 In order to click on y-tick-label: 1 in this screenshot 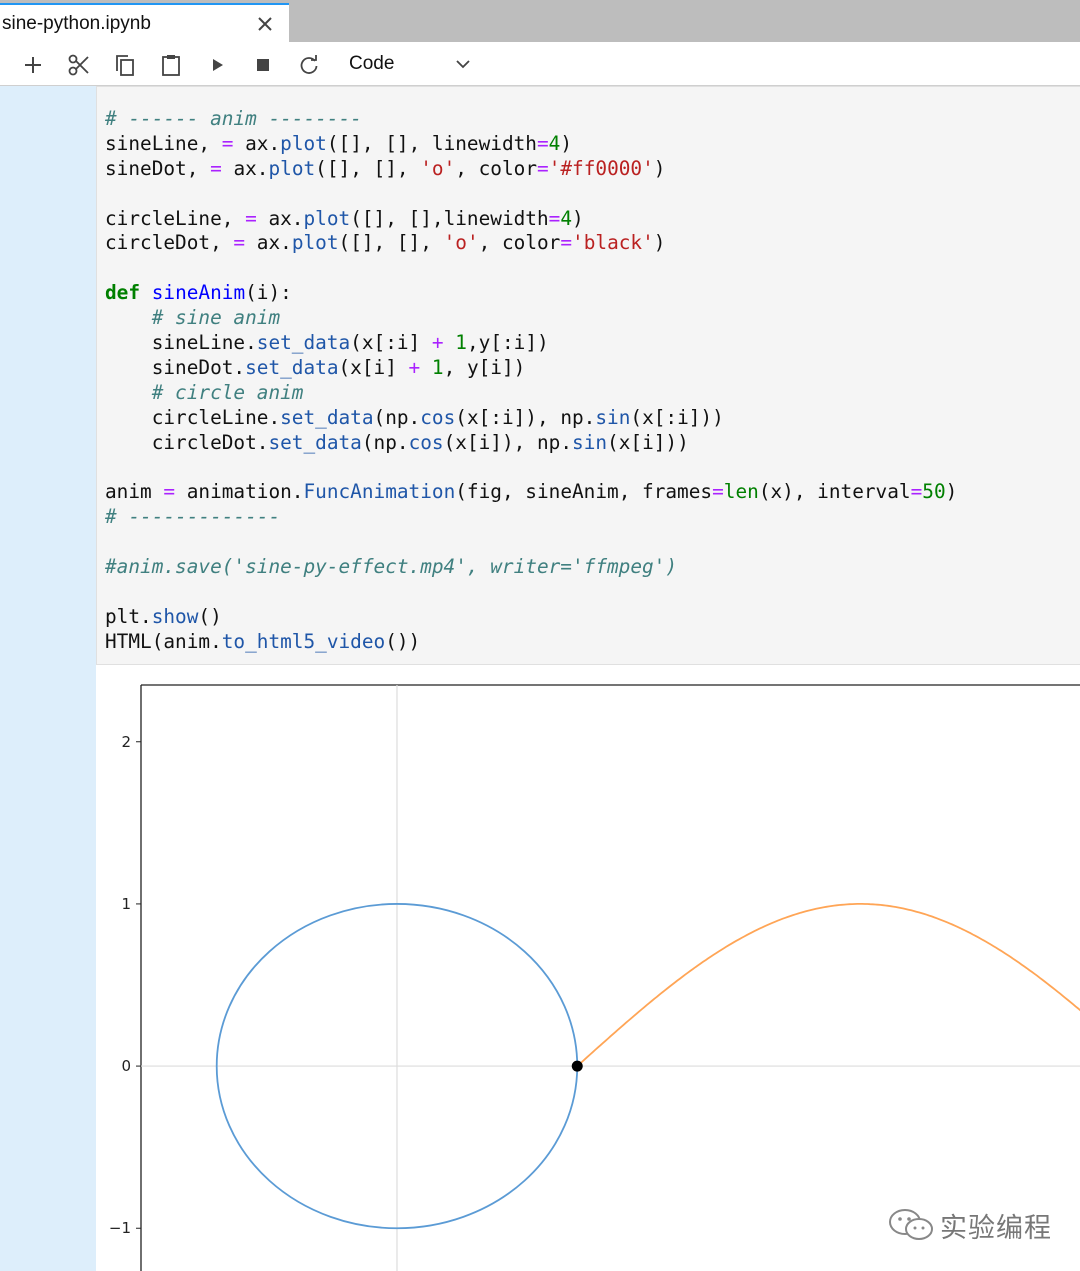, I will do `click(126, 904)`.